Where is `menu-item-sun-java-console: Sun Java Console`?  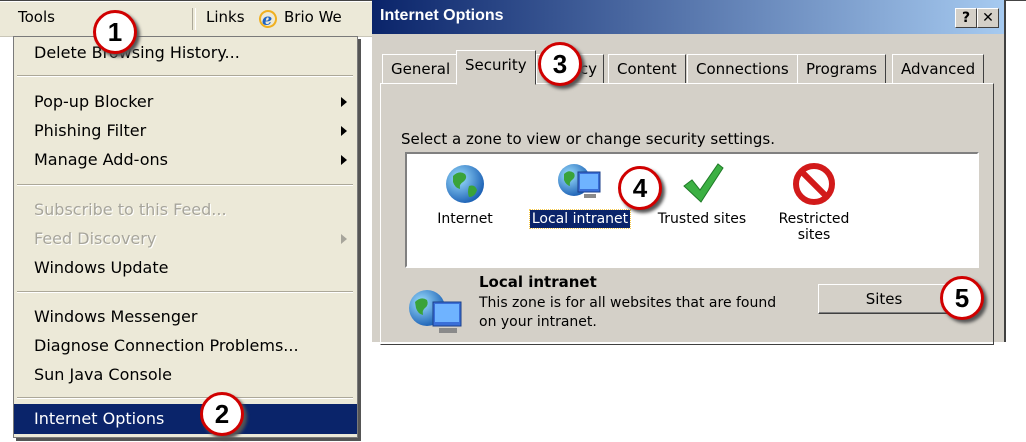 menu-item-sun-java-console: Sun Java Console is located at coordinates (185, 375).